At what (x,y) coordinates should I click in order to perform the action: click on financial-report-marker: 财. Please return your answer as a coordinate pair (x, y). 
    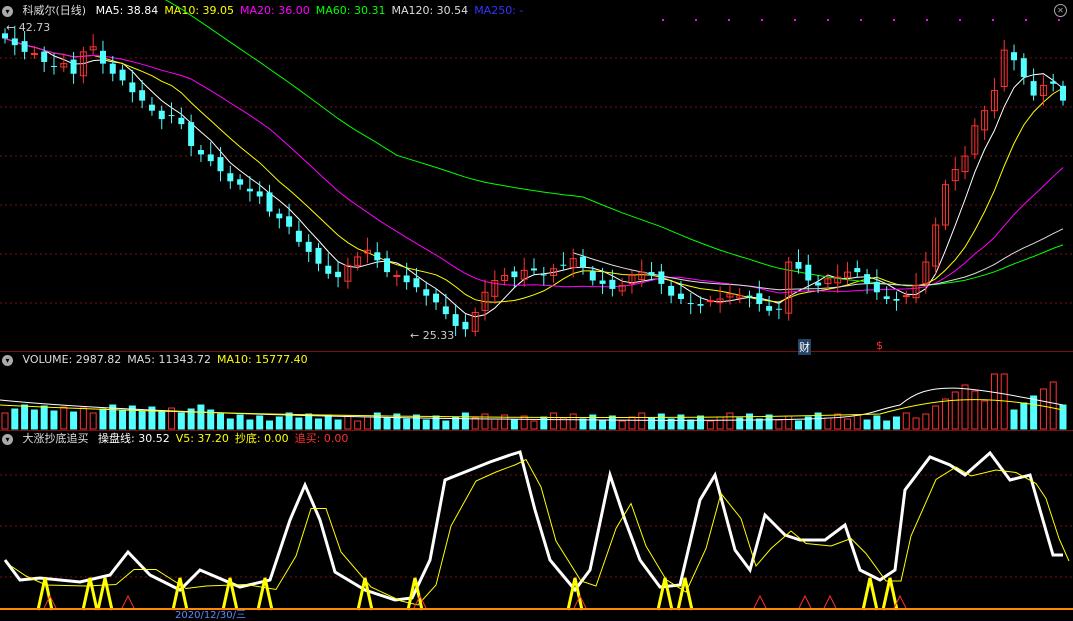
    Looking at the image, I should click on (804, 347).